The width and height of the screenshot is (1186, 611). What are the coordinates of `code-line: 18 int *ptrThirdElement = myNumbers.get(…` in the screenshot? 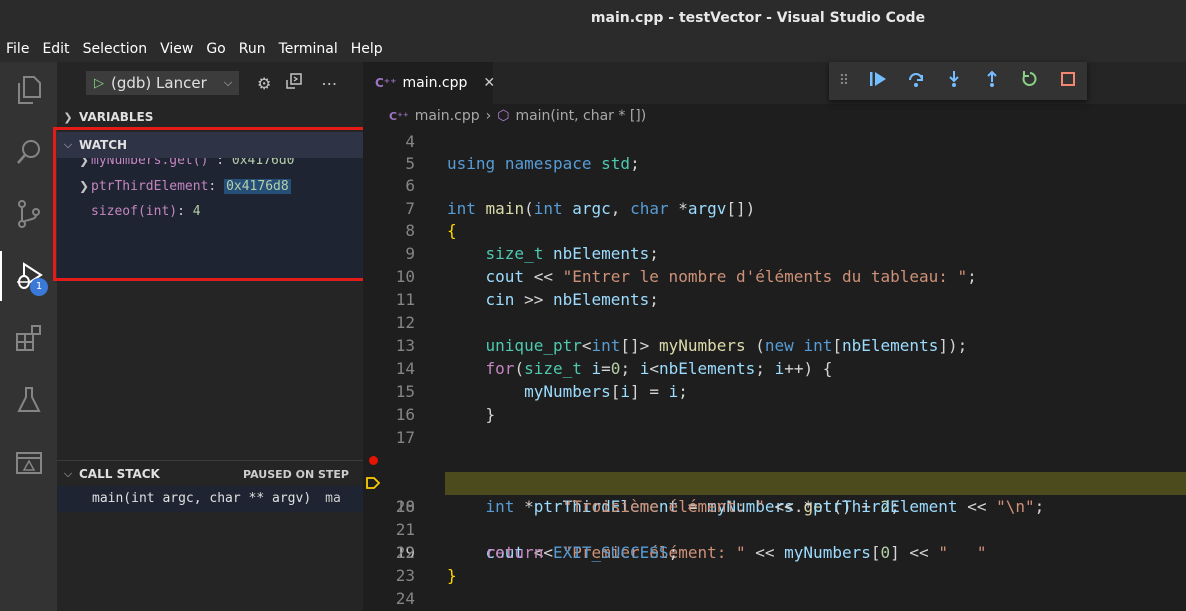 It's located at (774, 482).